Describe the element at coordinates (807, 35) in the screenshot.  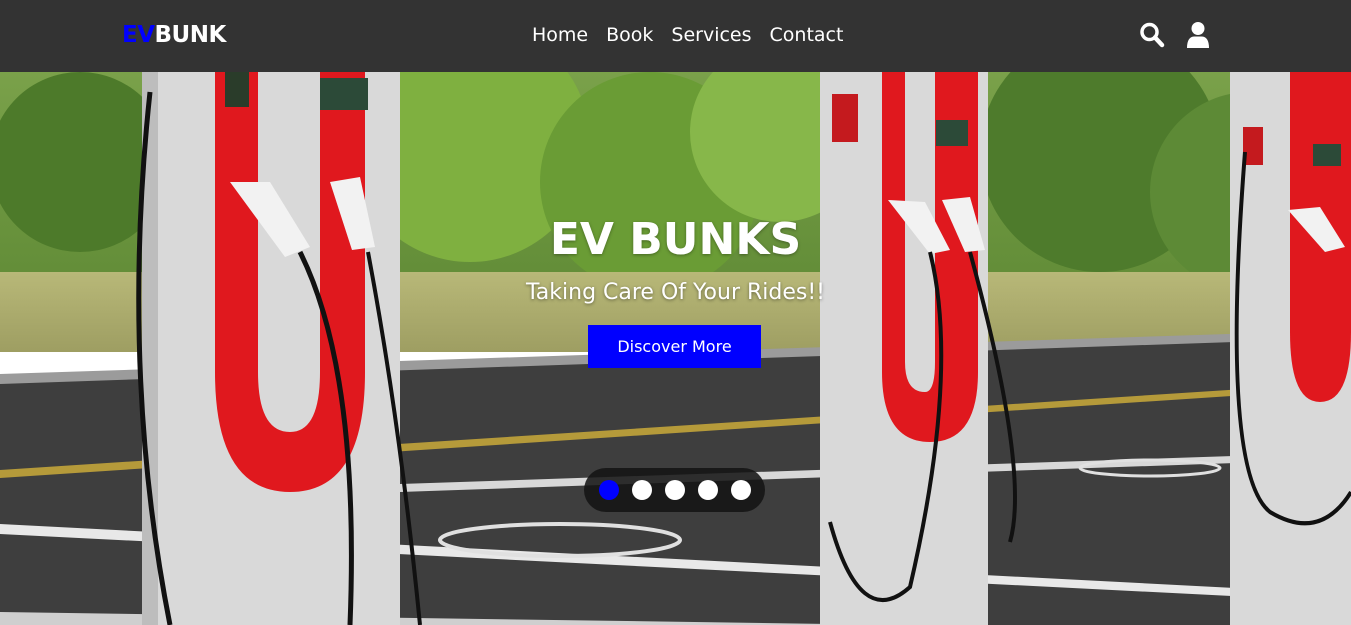
I see `nav-contact-link: Contact` at that location.